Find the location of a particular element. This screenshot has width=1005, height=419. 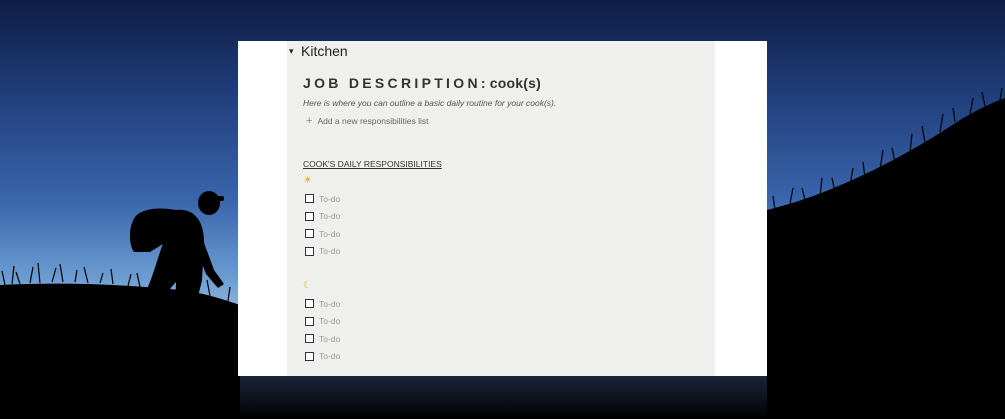

page-title-suffix: : cook(s) is located at coordinates (510, 83).